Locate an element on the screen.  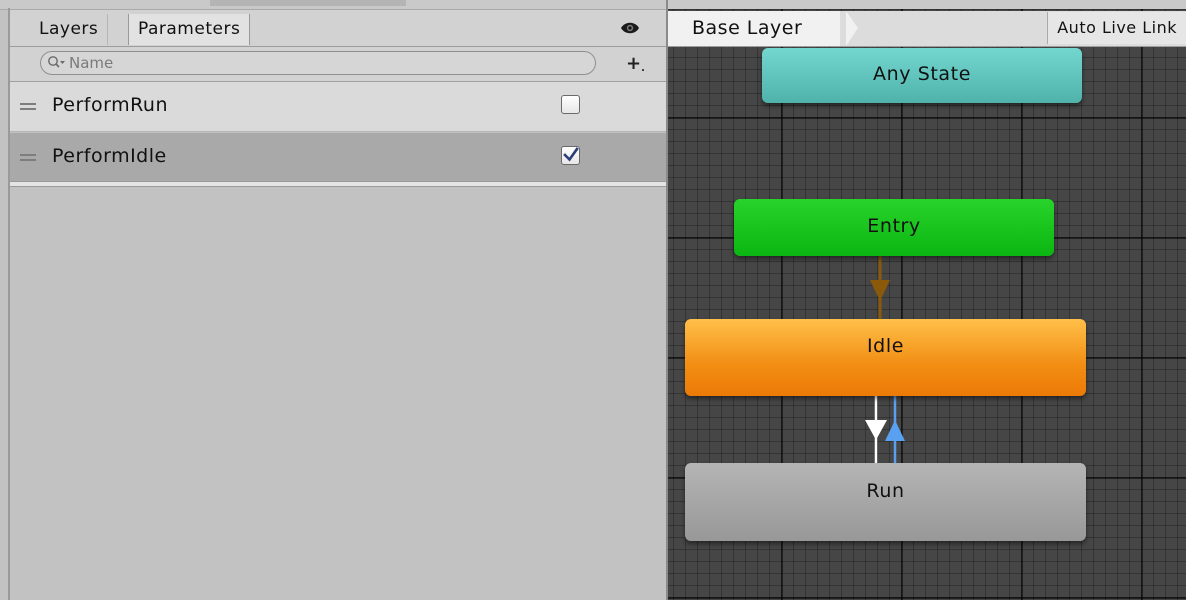
eye-icon is located at coordinates (629, 27).